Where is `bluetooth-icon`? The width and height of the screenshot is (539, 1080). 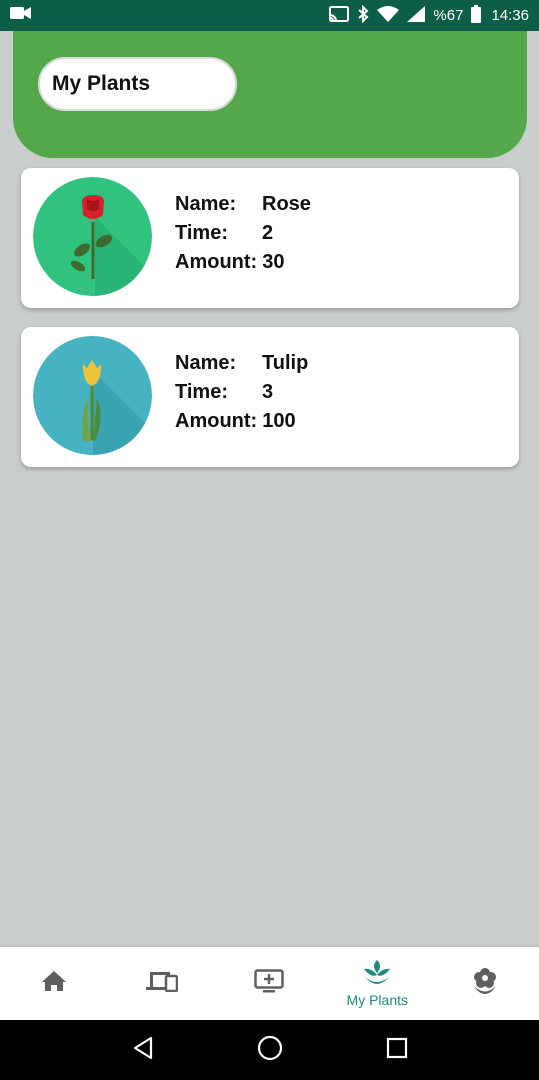 bluetooth-icon is located at coordinates (363, 15).